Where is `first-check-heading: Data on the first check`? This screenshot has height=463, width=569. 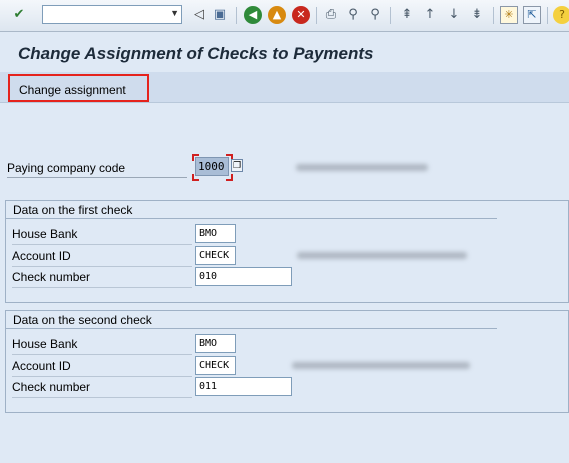 first-check-heading: Data on the first check is located at coordinates (73, 210).